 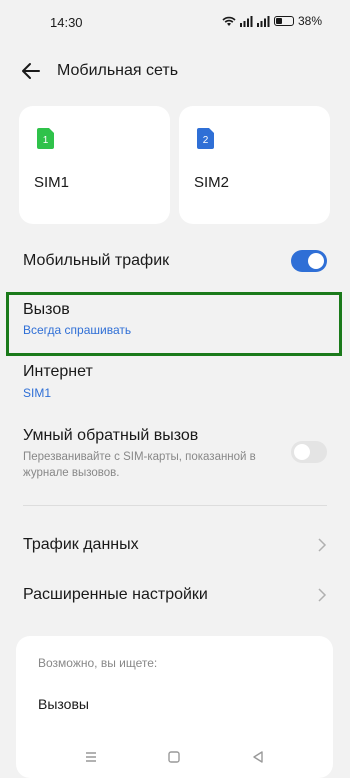 I want to click on battery-icon, so click(x=283, y=21).